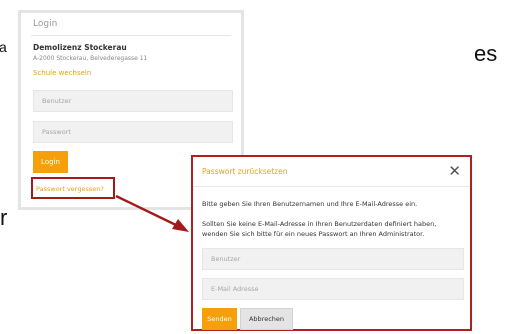  Describe the element at coordinates (219, 319) in the screenshot. I see `send-button: Senden` at that location.